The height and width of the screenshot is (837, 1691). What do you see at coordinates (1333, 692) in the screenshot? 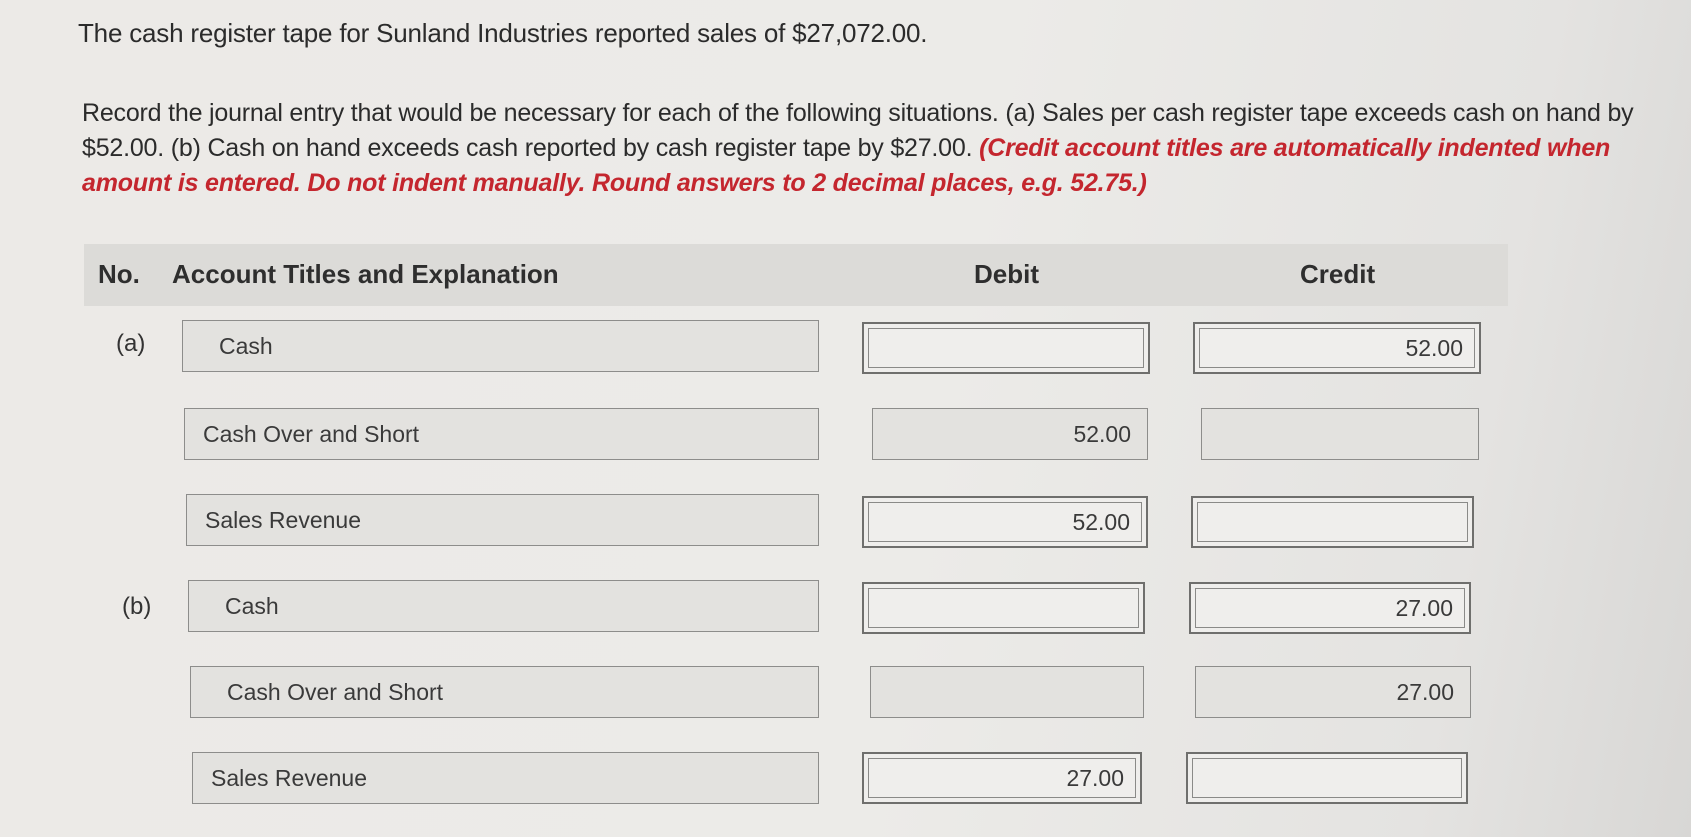
I see `credit-field-b2: 27.00` at bounding box center [1333, 692].